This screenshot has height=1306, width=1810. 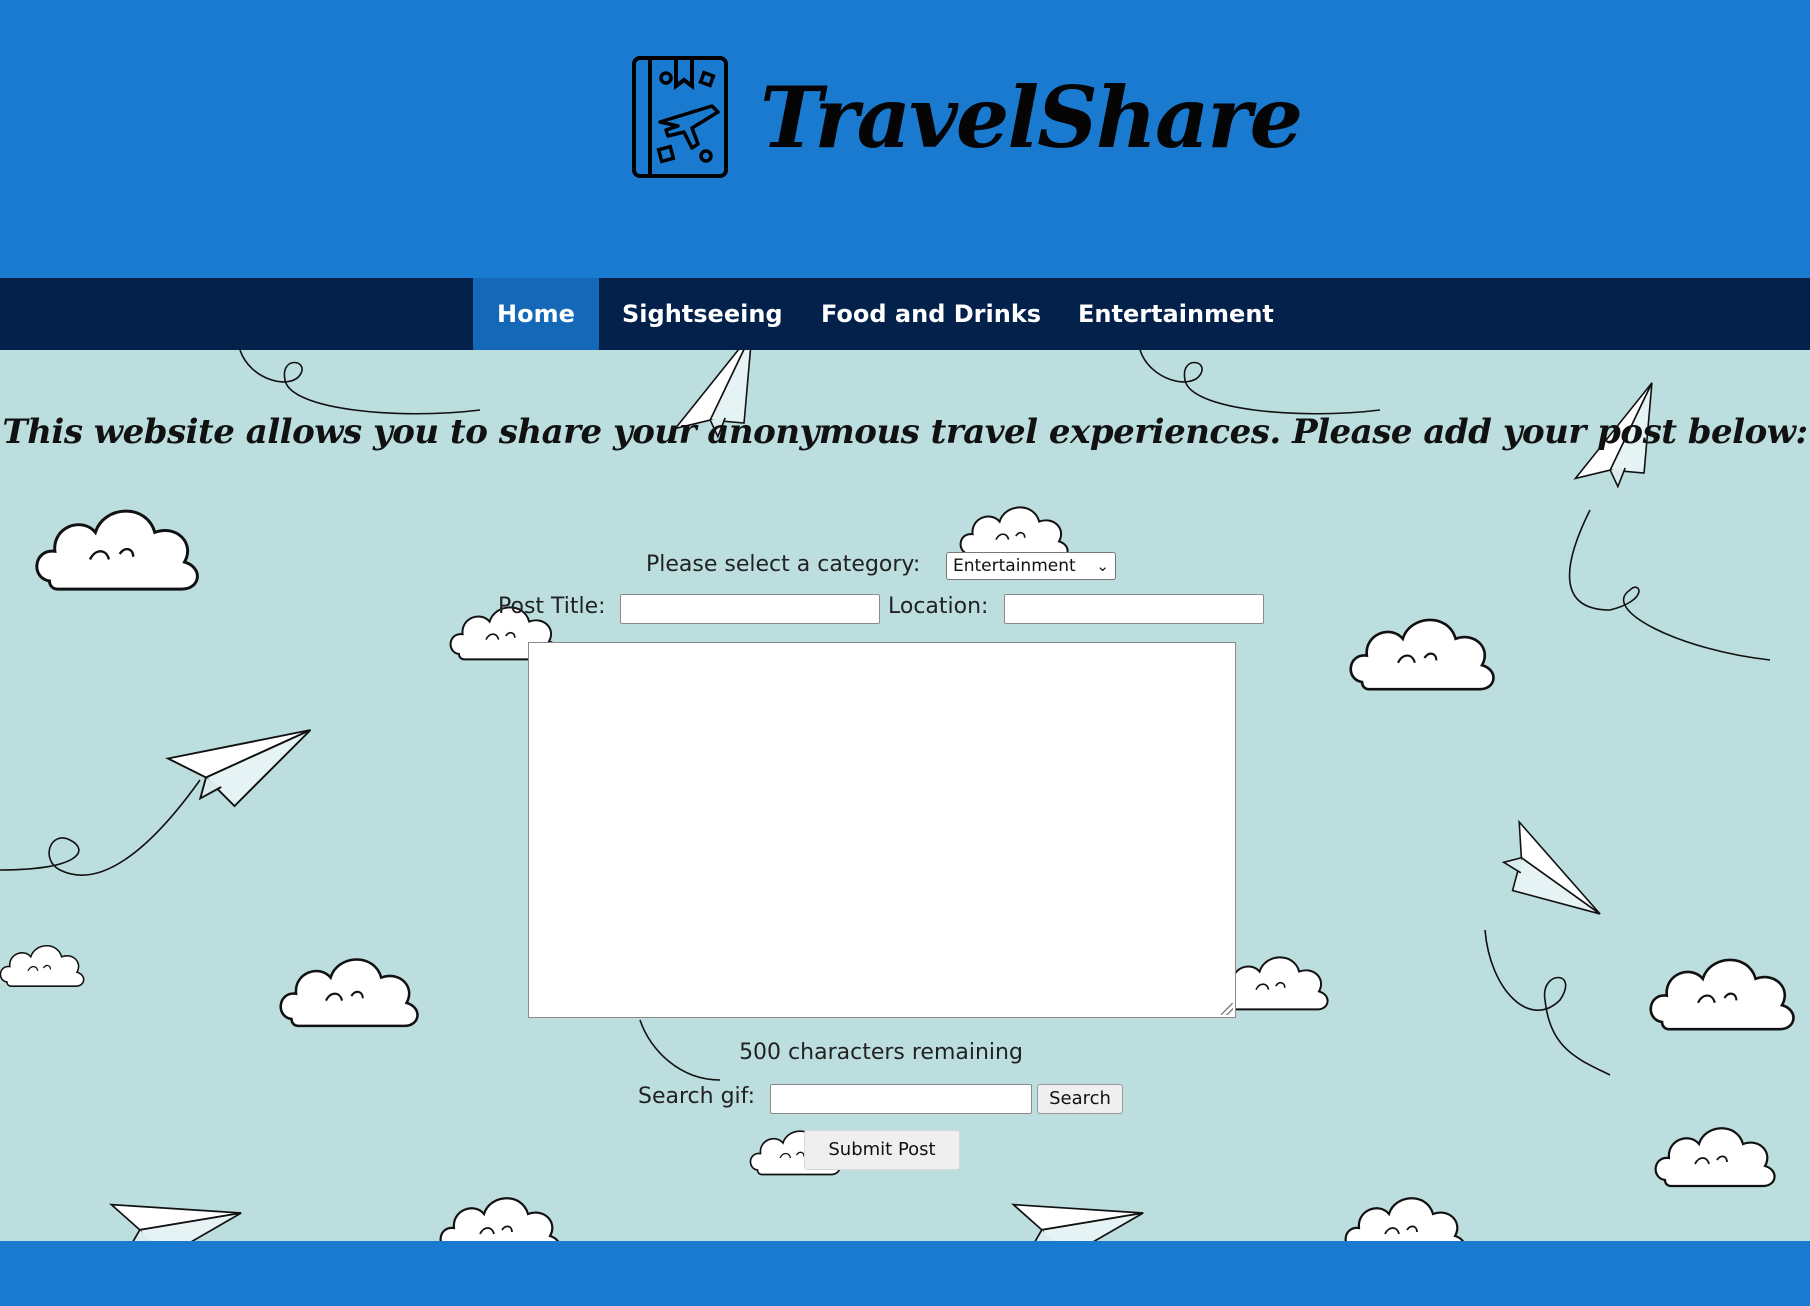 What do you see at coordinates (882, 830) in the screenshot?
I see `post-body-textarea` at bounding box center [882, 830].